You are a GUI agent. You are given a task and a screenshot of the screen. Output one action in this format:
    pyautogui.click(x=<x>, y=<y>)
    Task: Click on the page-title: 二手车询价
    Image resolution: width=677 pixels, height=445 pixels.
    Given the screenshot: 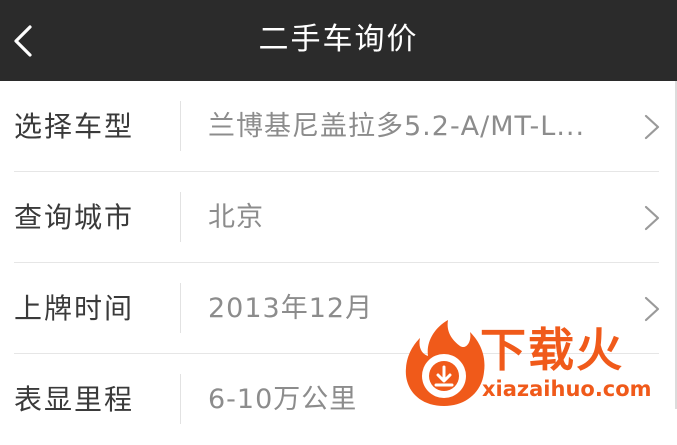 What is the action you would take?
    pyautogui.click(x=338, y=39)
    